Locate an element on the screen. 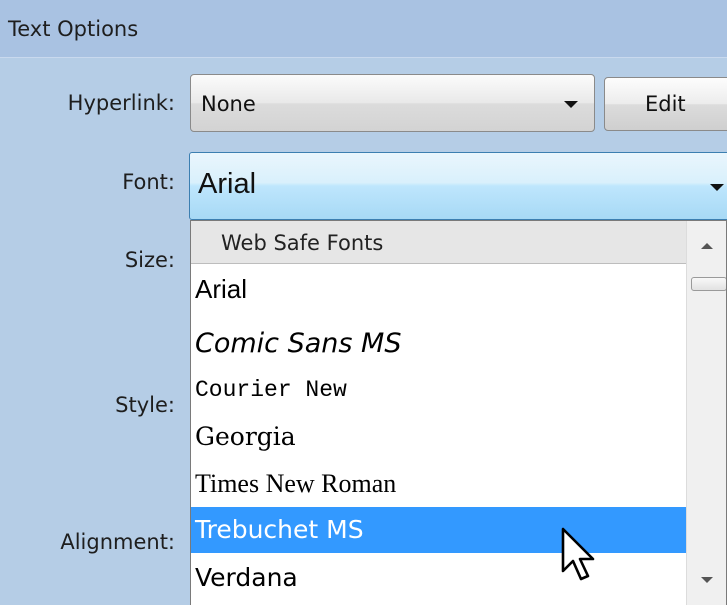 The image size is (727, 605). font-option-times-new-roman: Times New Roman is located at coordinates (438, 484).